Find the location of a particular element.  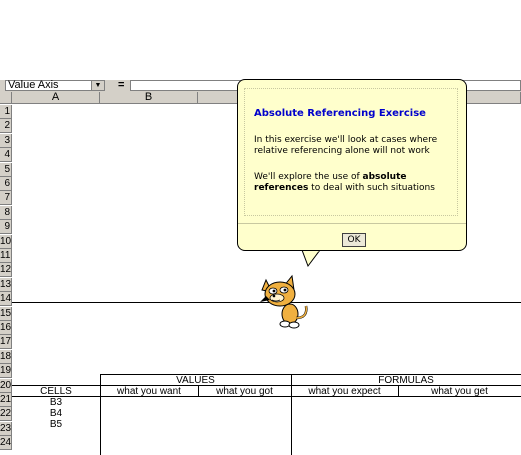

cell-ref-b5: B5 is located at coordinates (56, 424).